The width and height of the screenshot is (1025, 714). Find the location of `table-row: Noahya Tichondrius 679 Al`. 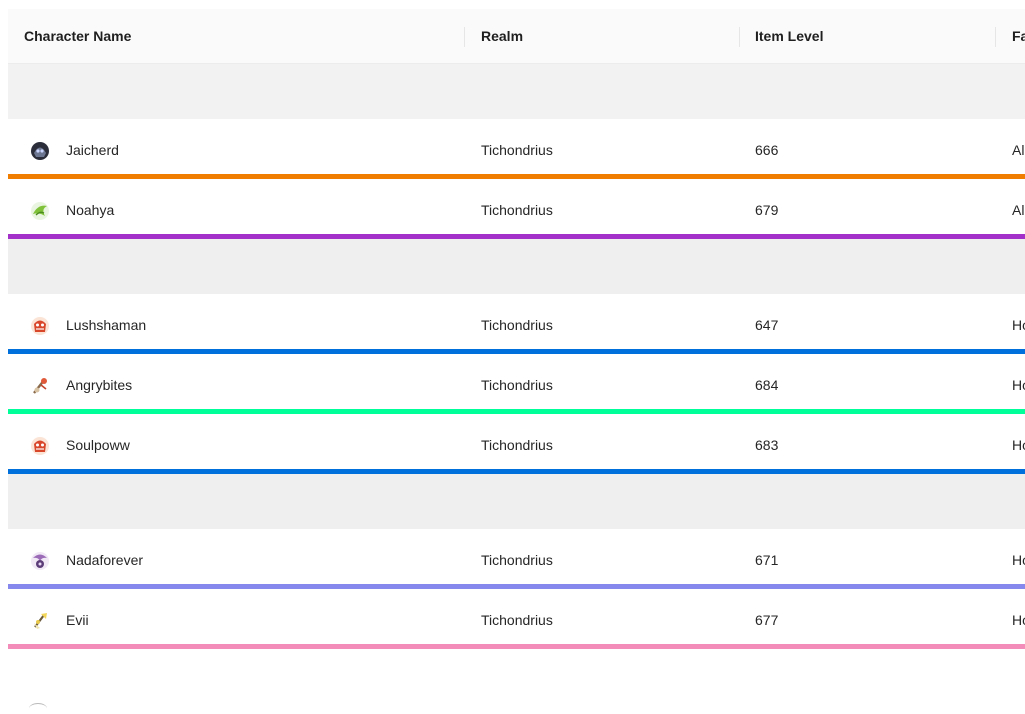

table-row: Noahya Tichondrius 679 Al is located at coordinates (516, 209).